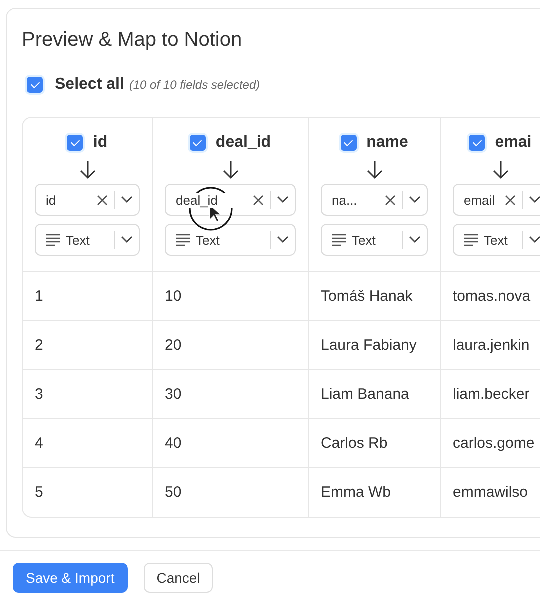 The width and height of the screenshot is (540, 594). I want to click on property-select: id, so click(87, 200).